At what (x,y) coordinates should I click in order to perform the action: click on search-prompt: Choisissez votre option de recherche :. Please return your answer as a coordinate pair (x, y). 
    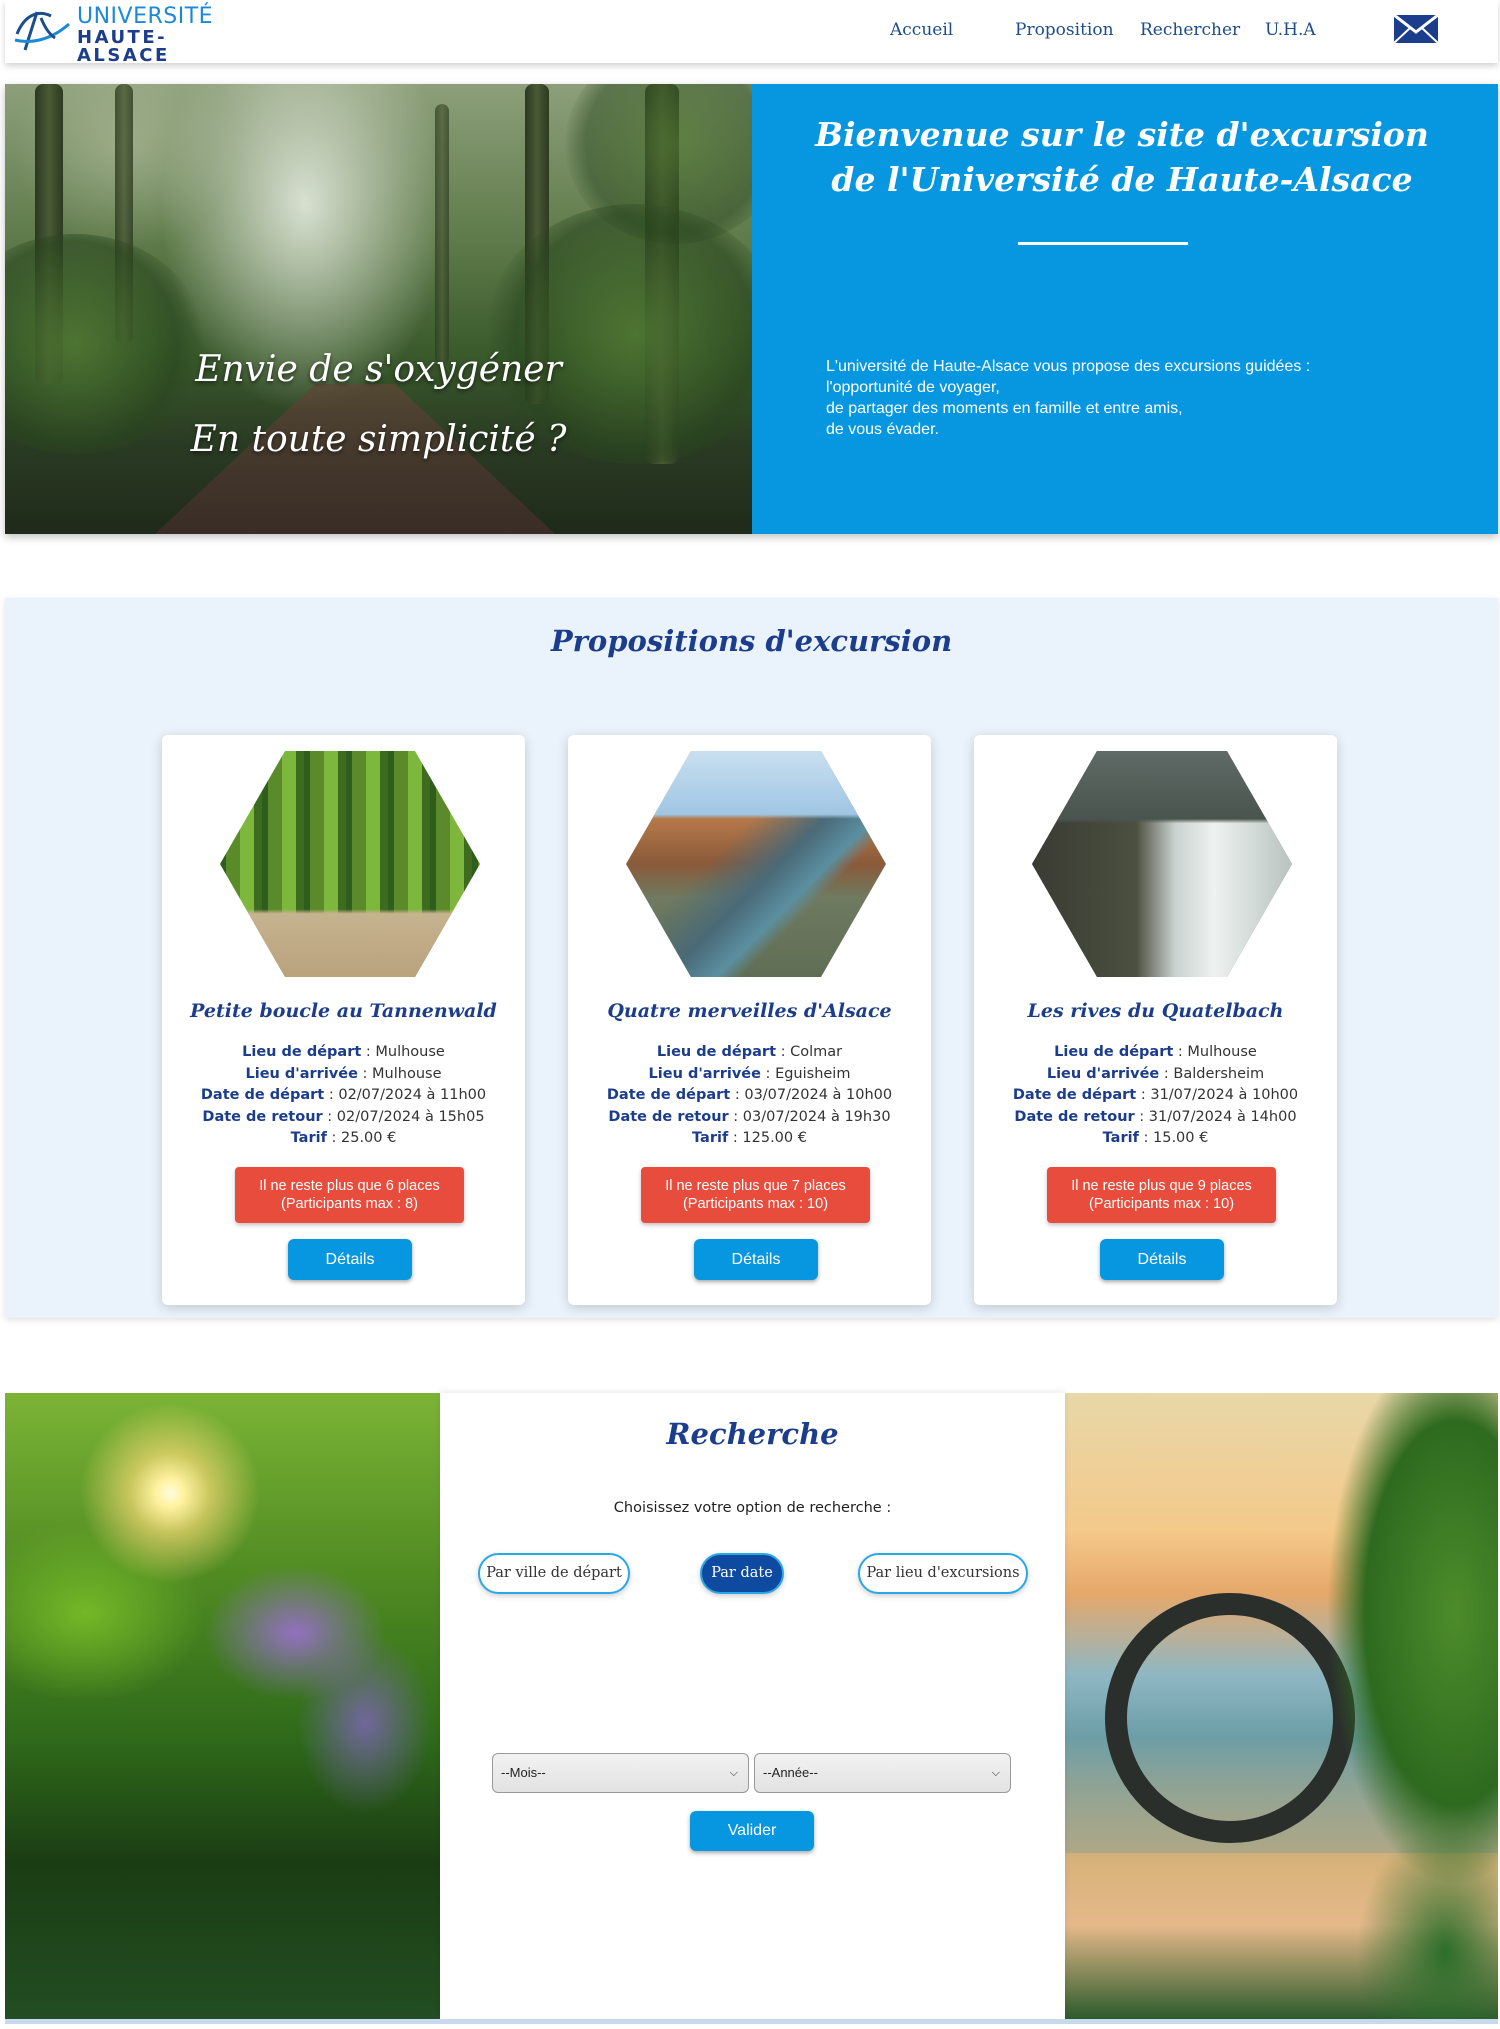
    Looking at the image, I should click on (752, 1508).